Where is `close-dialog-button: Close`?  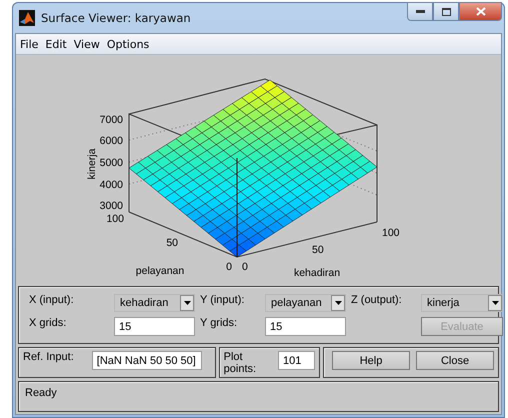
close-dialog-button: Close is located at coordinates (455, 360).